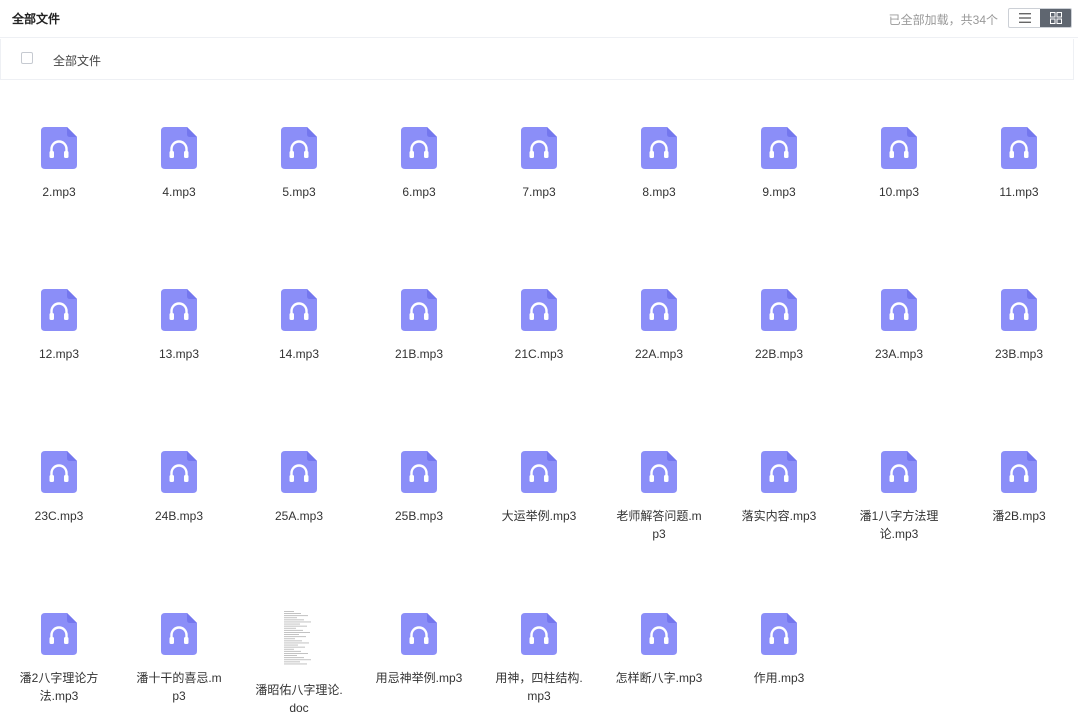 The width and height of the screenshot is (1078, 725). What do you see at coordinates (299, 641) in the screenshot?
I see `file-item: 潘昭佑八字理论.doc` at bounding box center [299, 641].